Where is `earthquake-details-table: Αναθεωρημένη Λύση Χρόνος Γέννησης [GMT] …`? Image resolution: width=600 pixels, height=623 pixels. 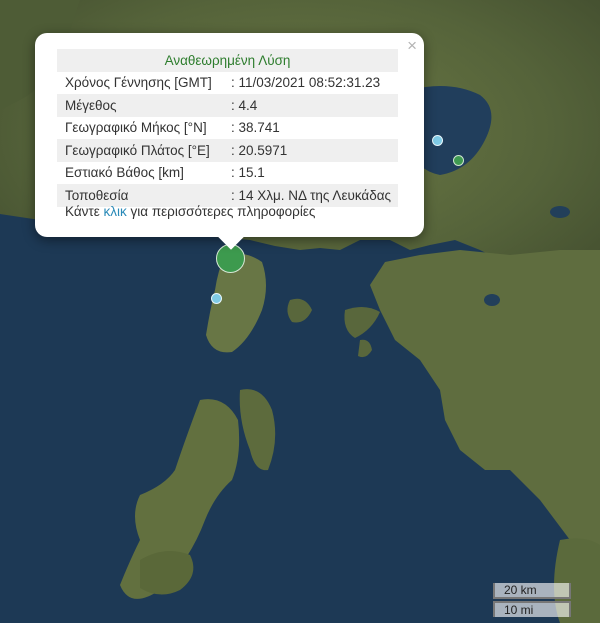 earthquake-details-table: Αναθεωρημένη Λύση Χρόνος Γέννησης [GMT] … is located at coordinates (227, 128).